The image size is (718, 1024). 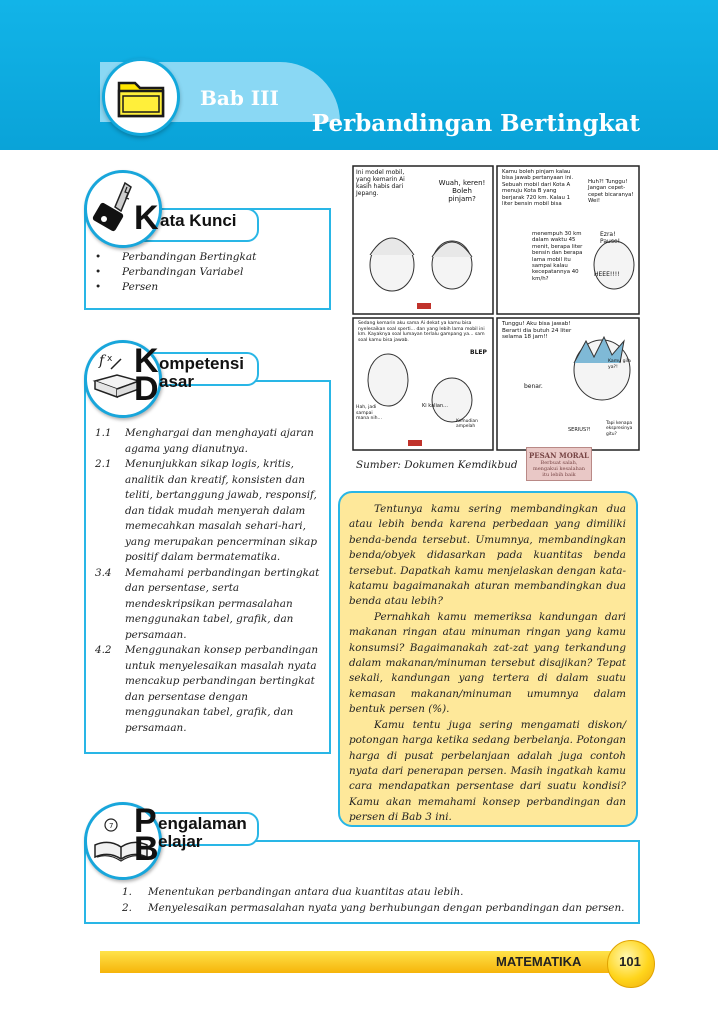 What do you see at coordinates (475, 123) in the screenshot?
I see `chapter-title: Perbandingan Bertingkat` at bounding box center [475, 123].